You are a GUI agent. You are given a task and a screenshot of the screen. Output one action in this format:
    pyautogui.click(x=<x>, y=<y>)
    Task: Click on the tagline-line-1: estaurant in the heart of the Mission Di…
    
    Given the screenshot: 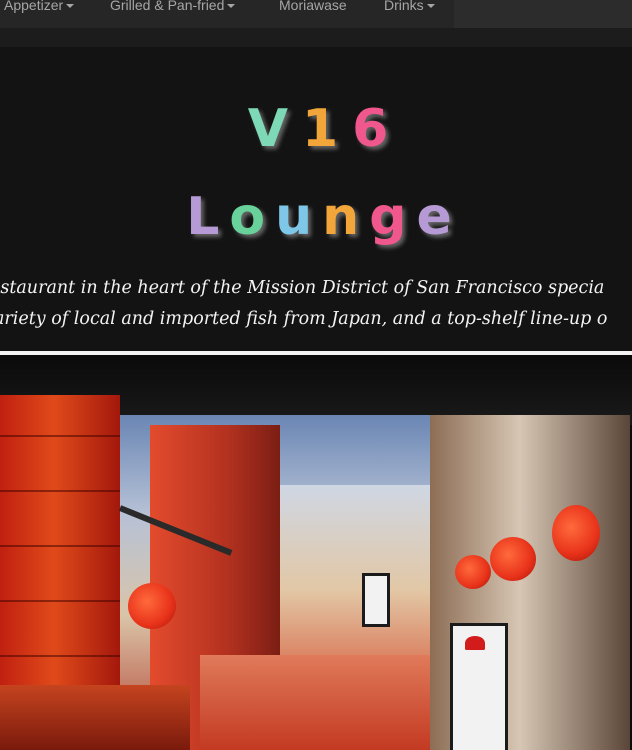 What is the action you would take?
    pyautogui.click(x=302, y=288)
    